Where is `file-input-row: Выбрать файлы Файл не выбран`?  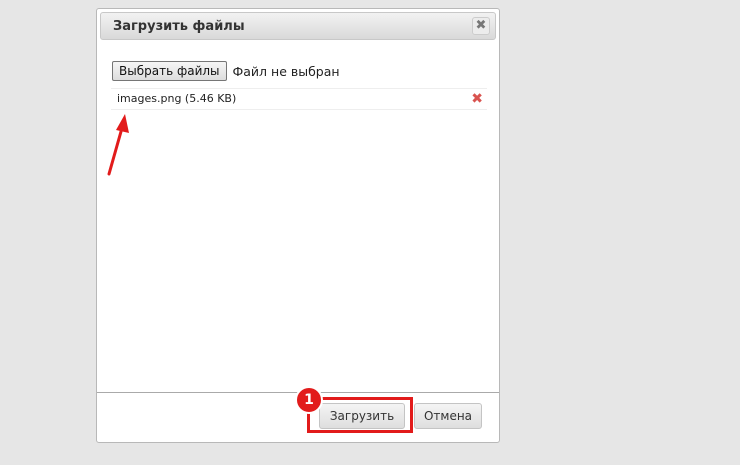
file-input-row: Выбрать файлы Файл не выбран is located at coordinates (226, 71).